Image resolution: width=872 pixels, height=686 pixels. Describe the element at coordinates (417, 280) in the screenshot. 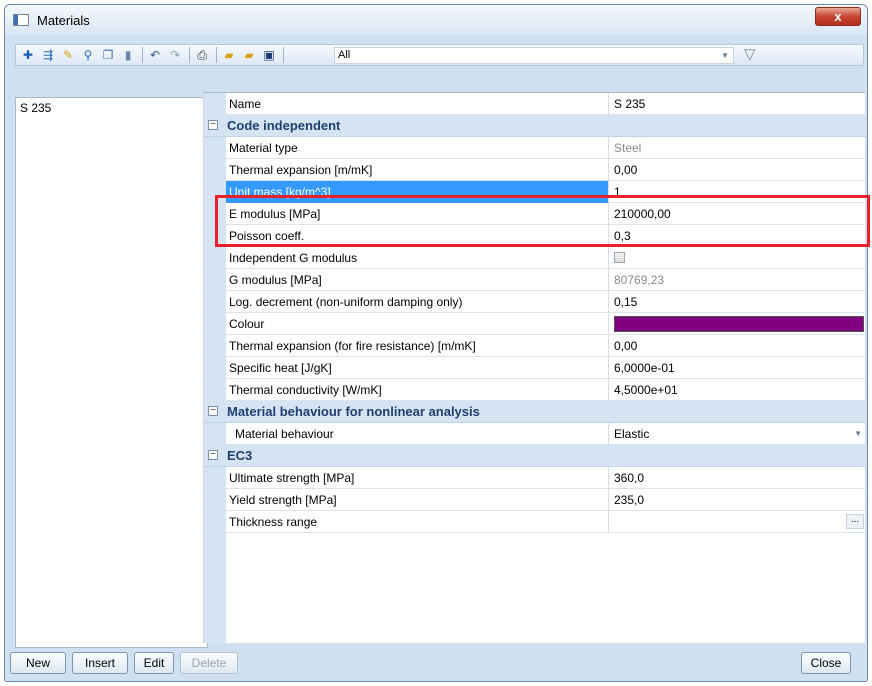

I see `row-label: G modulus [MPa]` at that location.